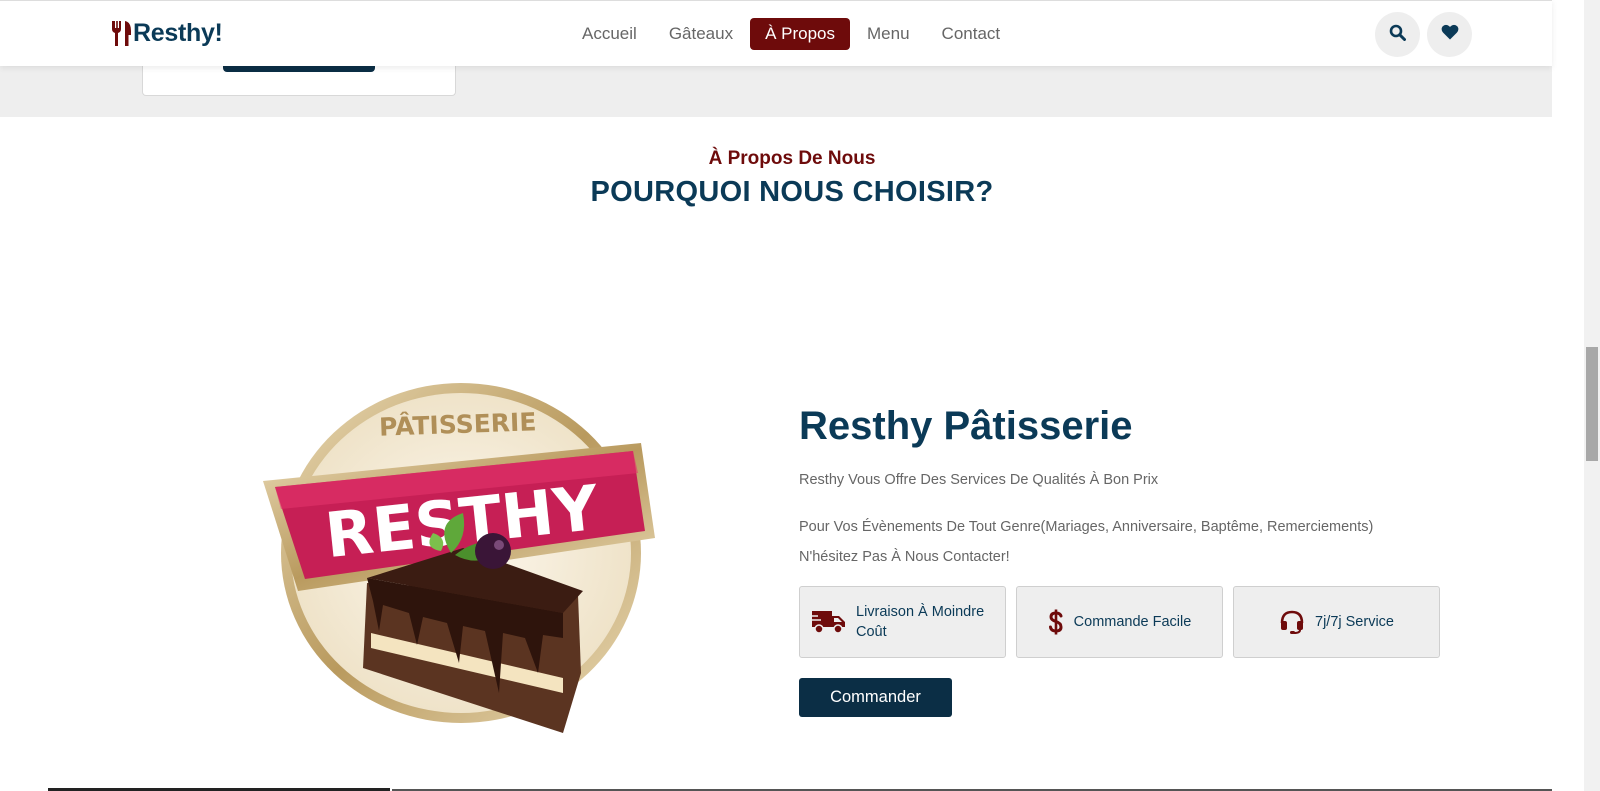 The width and height of the screenshot is (1600, 791). What do you see at coordinates (875, 697) in the screenshot?
I see `order-button: Commander` at bounding box center [875, 697].